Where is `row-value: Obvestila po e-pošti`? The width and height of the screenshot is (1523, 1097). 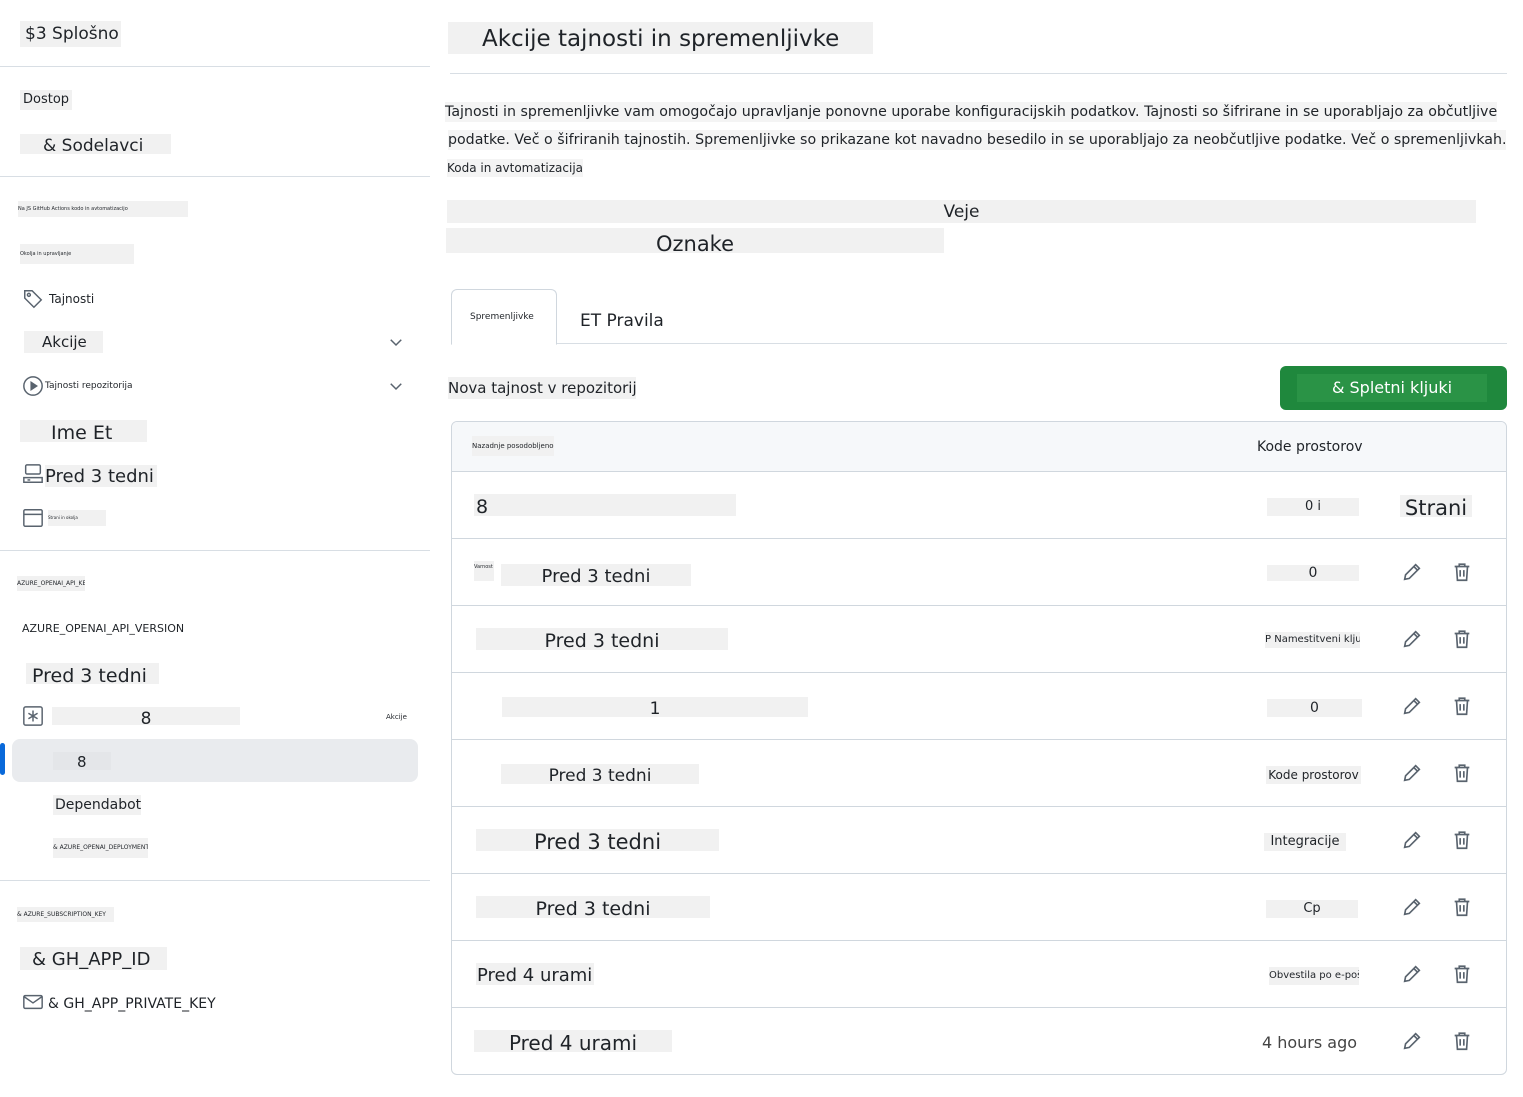
row-value: Obvestila po e-pošti is located at coordinates (1314, 976).